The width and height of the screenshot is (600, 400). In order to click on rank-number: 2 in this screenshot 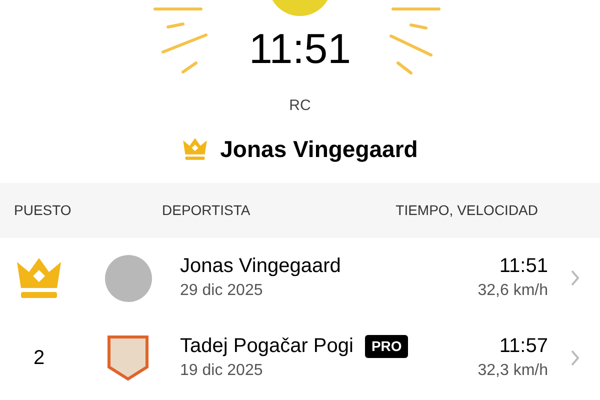, I will do `click(39, 358)`.